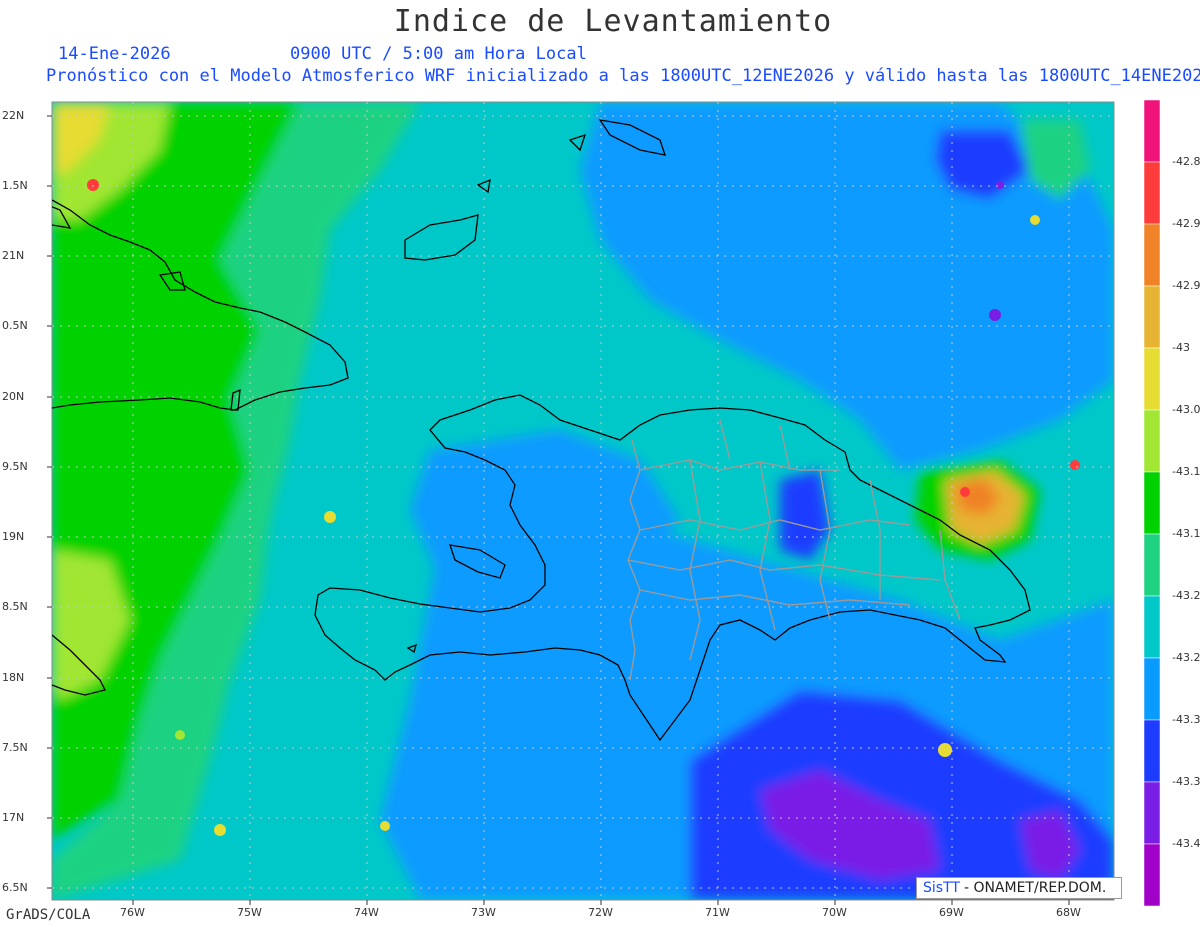 Image resolution: width=1200 pixels, height=927 pixels. I want to click on lat-label: 21N, so click(13, 255).